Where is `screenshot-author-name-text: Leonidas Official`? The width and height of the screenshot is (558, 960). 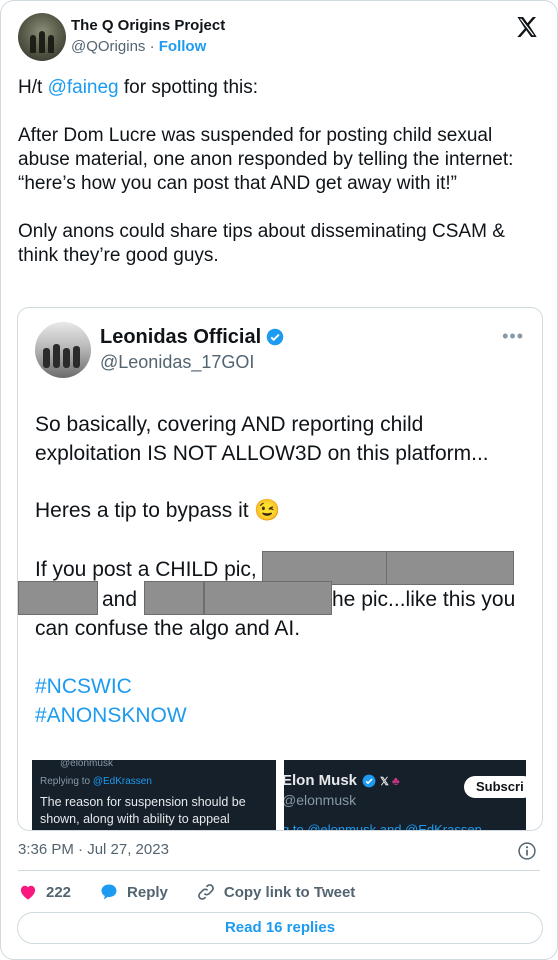 screenshot-author-name-text: Leonidas Official is located at coordinates (181, 337).